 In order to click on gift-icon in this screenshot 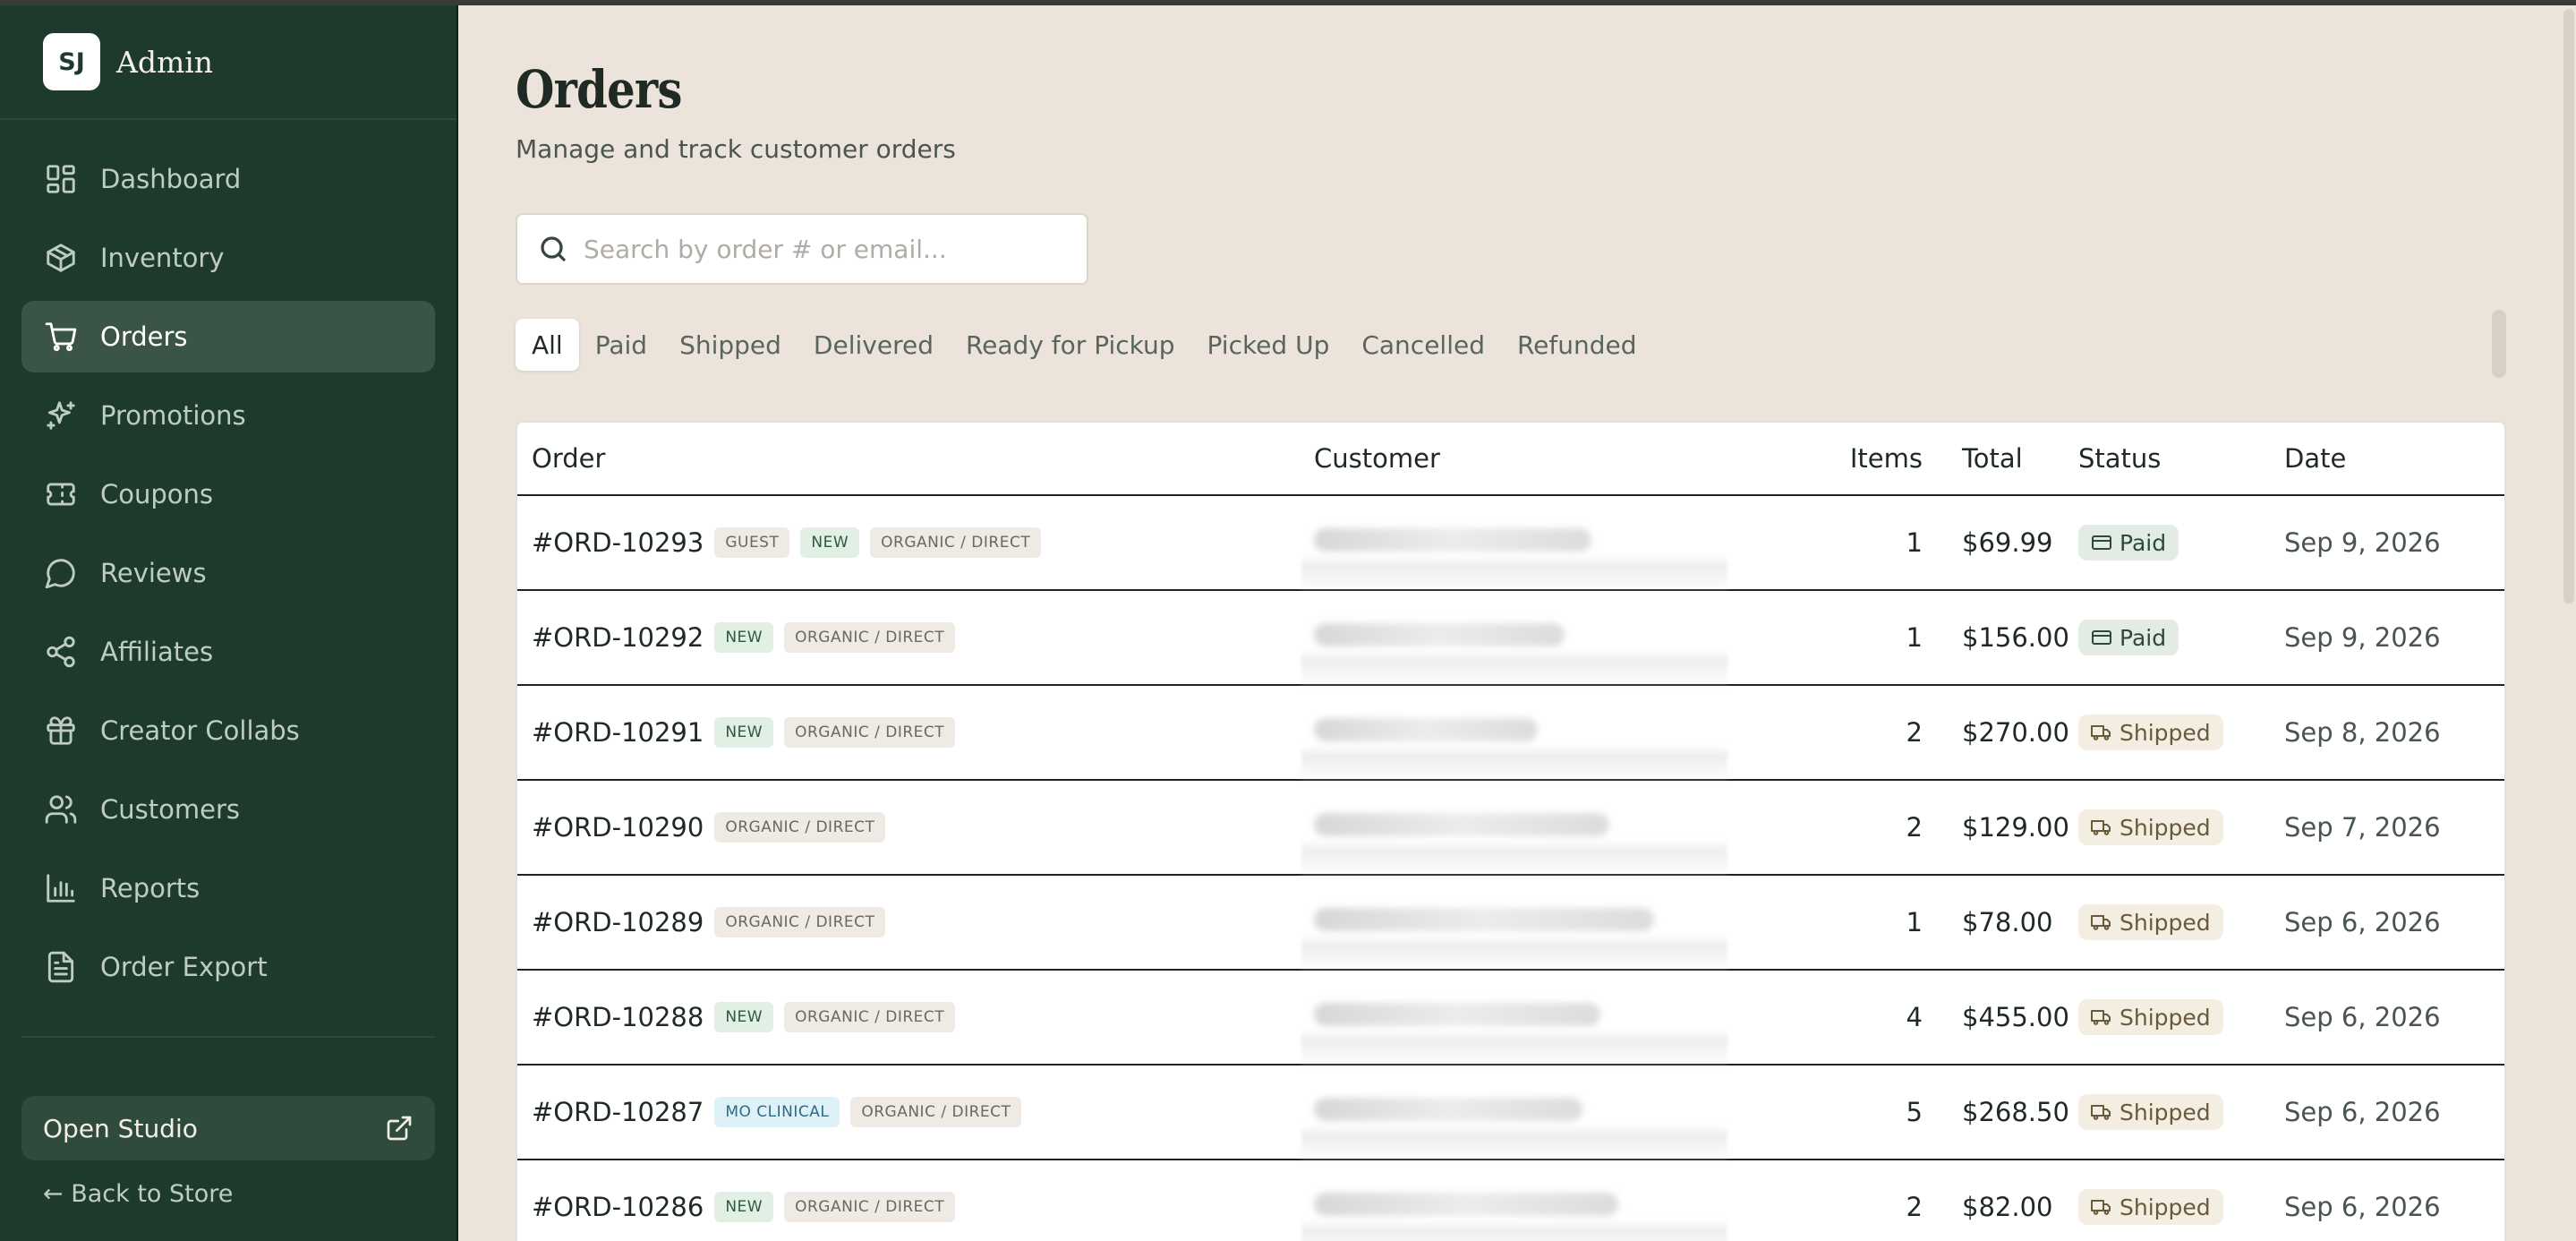, I will do `click(61, 731)`.